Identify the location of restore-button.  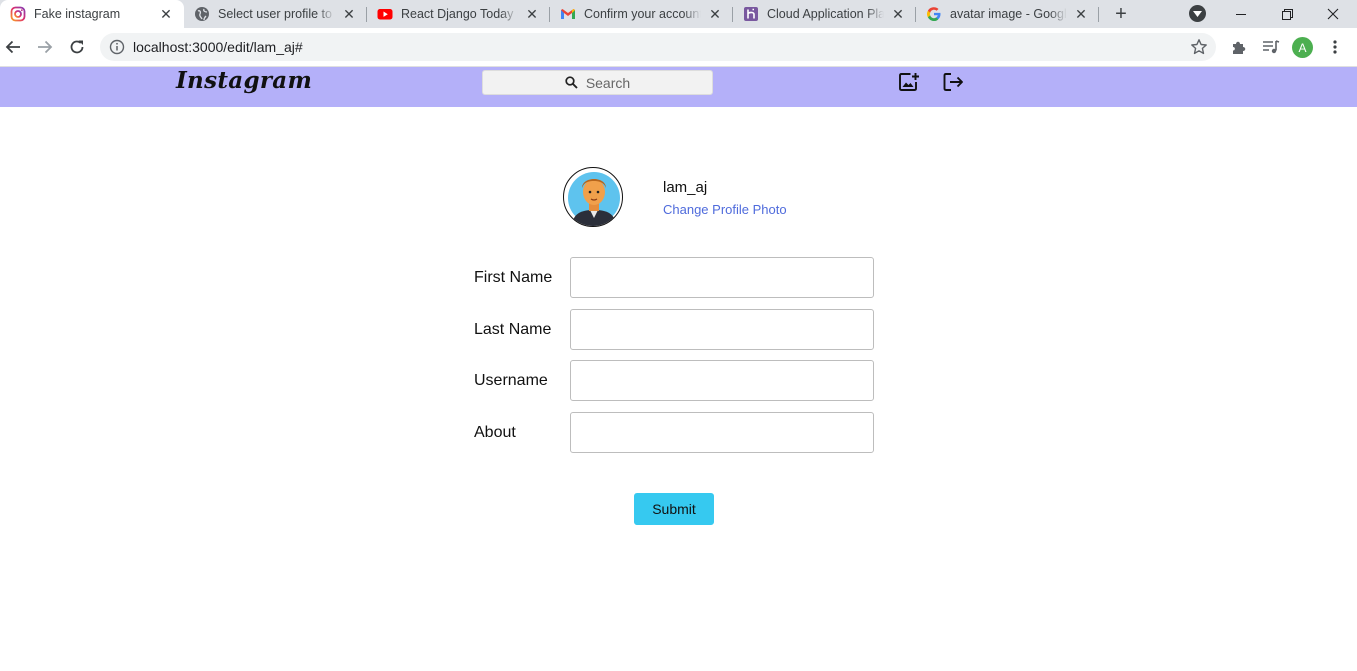
(1287, 14).